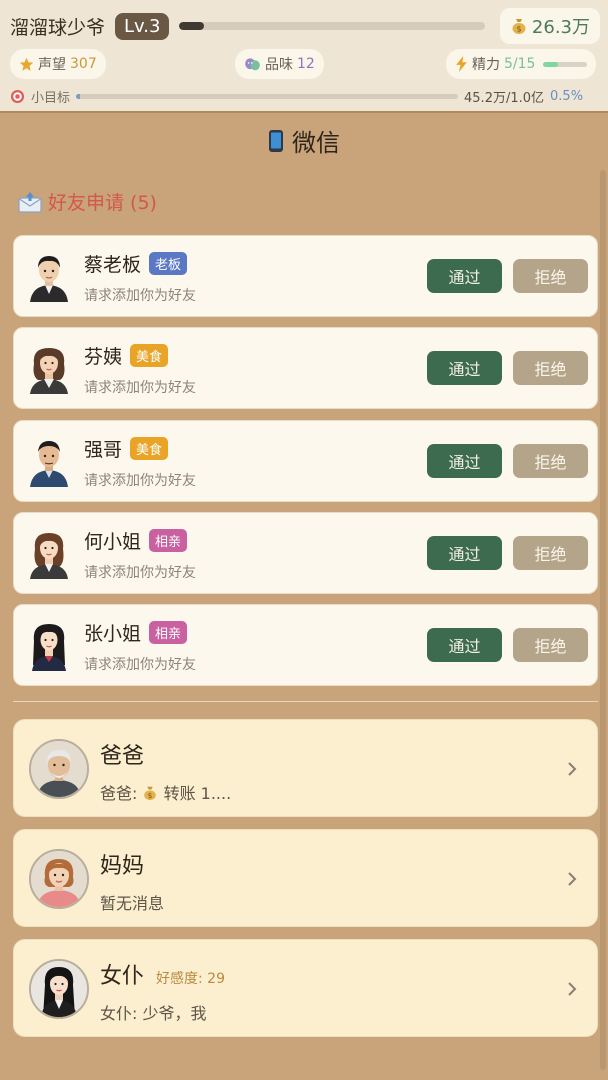 This screenshot has width=608, height=1080. What do you see at coordinates (252, 63) in the screenshot?
I see `theater-masks-icon` at bounding box center [252, 63].